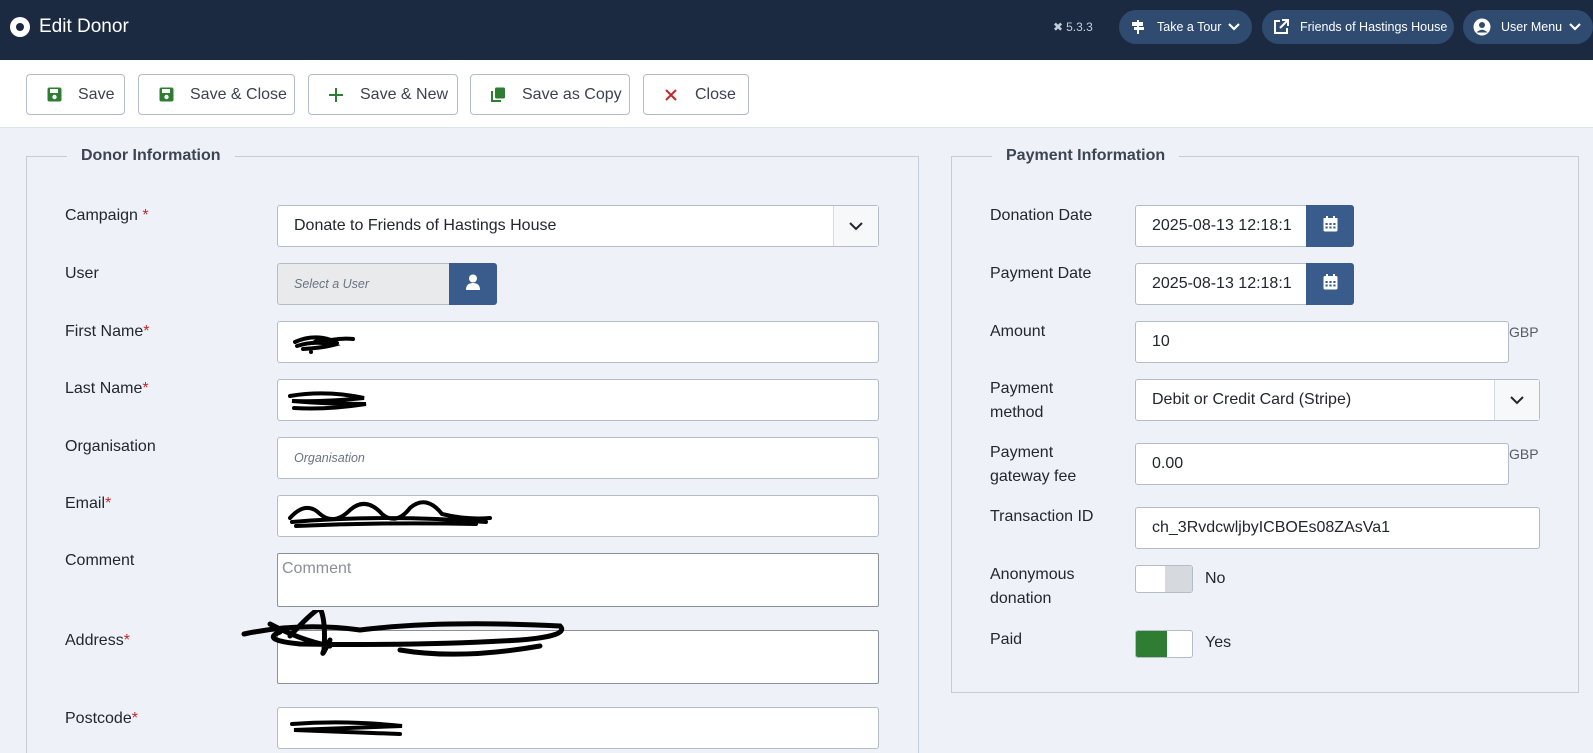 The image size is (1593, 753). Describe the element at coordinates (84, 26) in the screenshot. I see `page-title: Edit Donor` at that location.